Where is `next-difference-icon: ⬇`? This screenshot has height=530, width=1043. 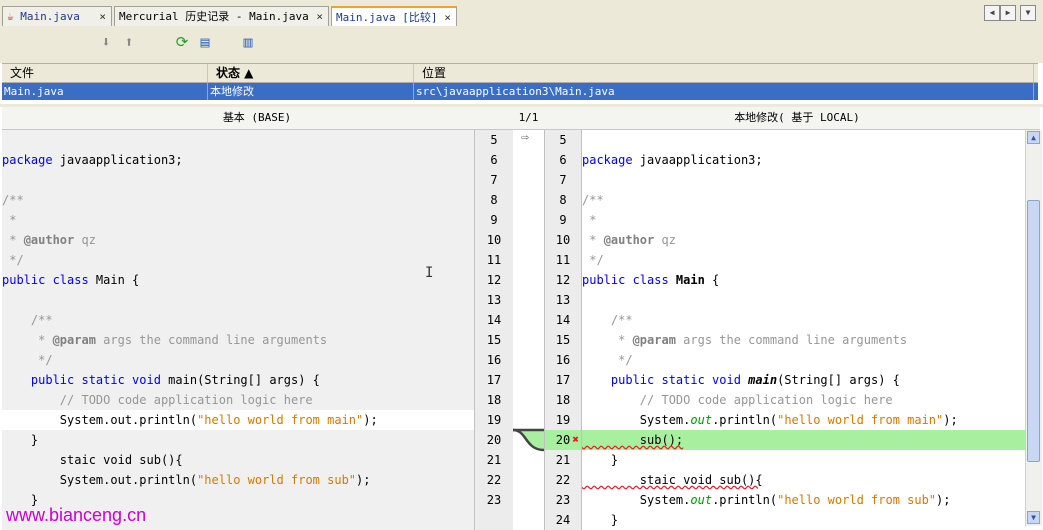
next-difference-icon: ⬇ is located at coordinates (106, 42).